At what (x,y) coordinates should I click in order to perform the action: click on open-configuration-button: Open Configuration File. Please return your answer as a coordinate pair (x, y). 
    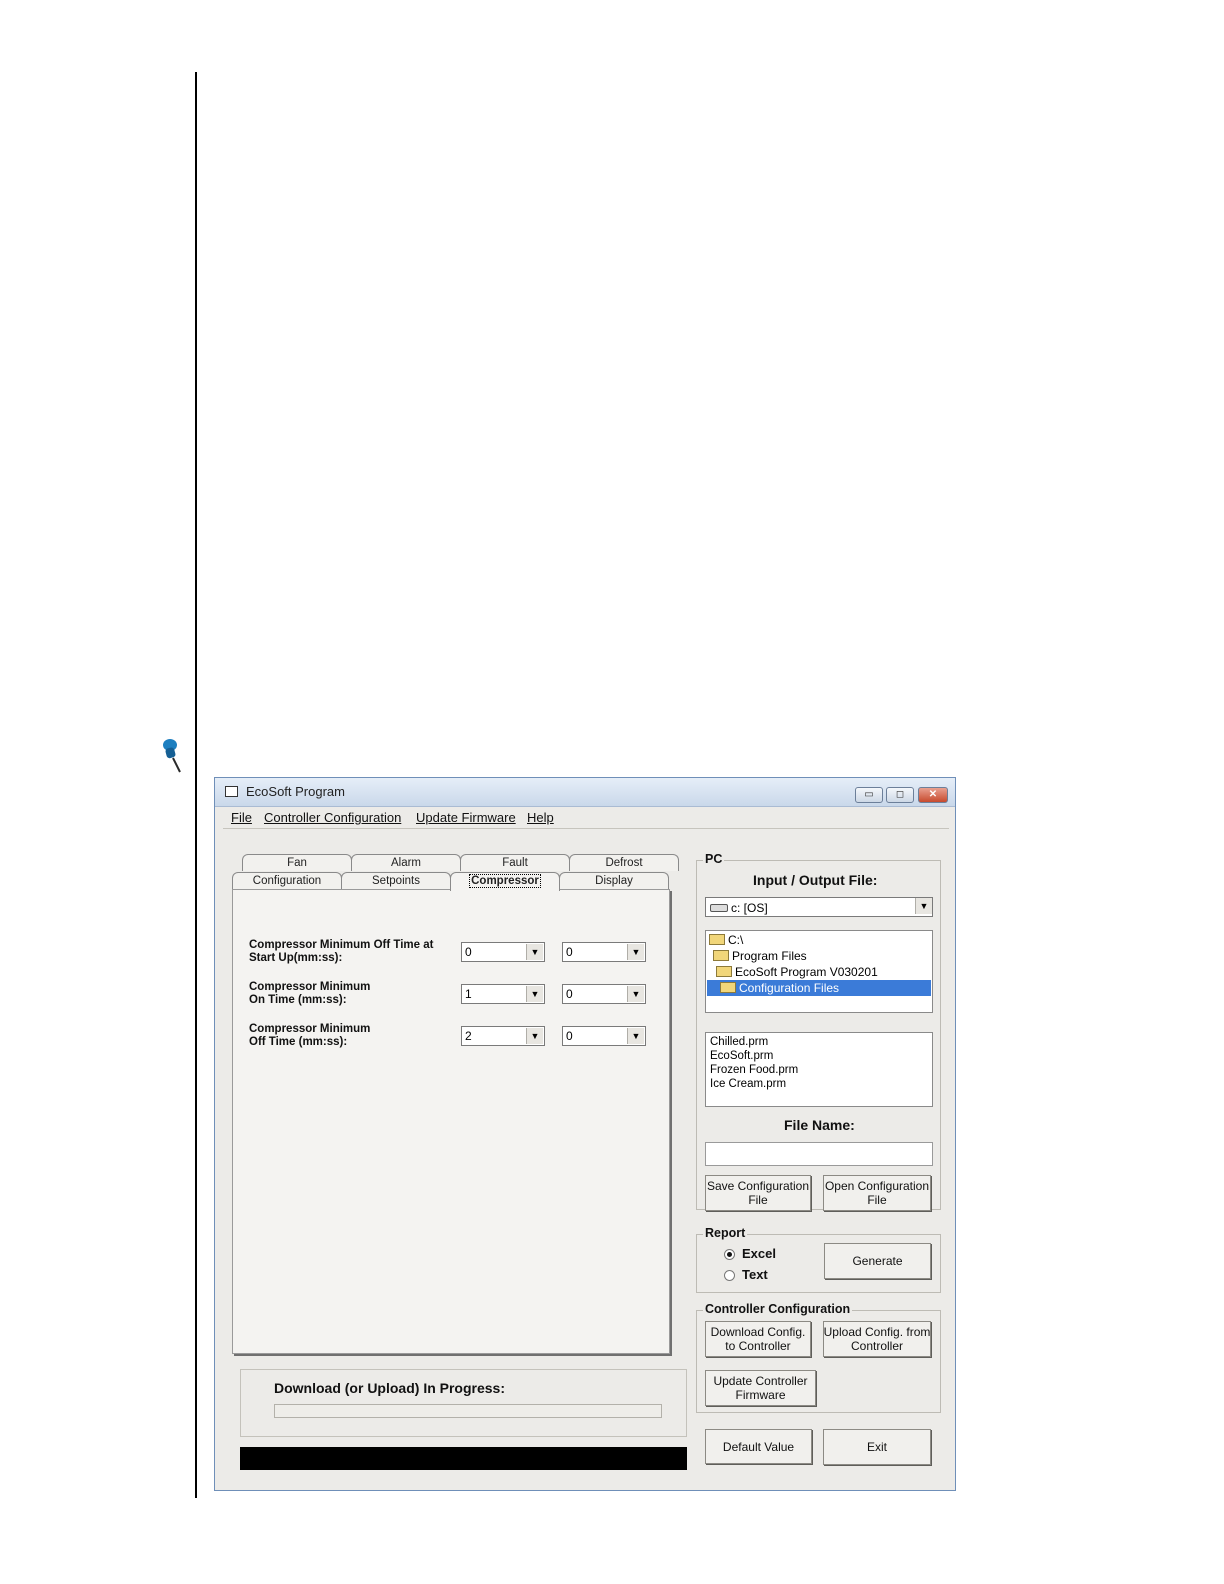
    Looking at the image, I should click on (877, 1193).